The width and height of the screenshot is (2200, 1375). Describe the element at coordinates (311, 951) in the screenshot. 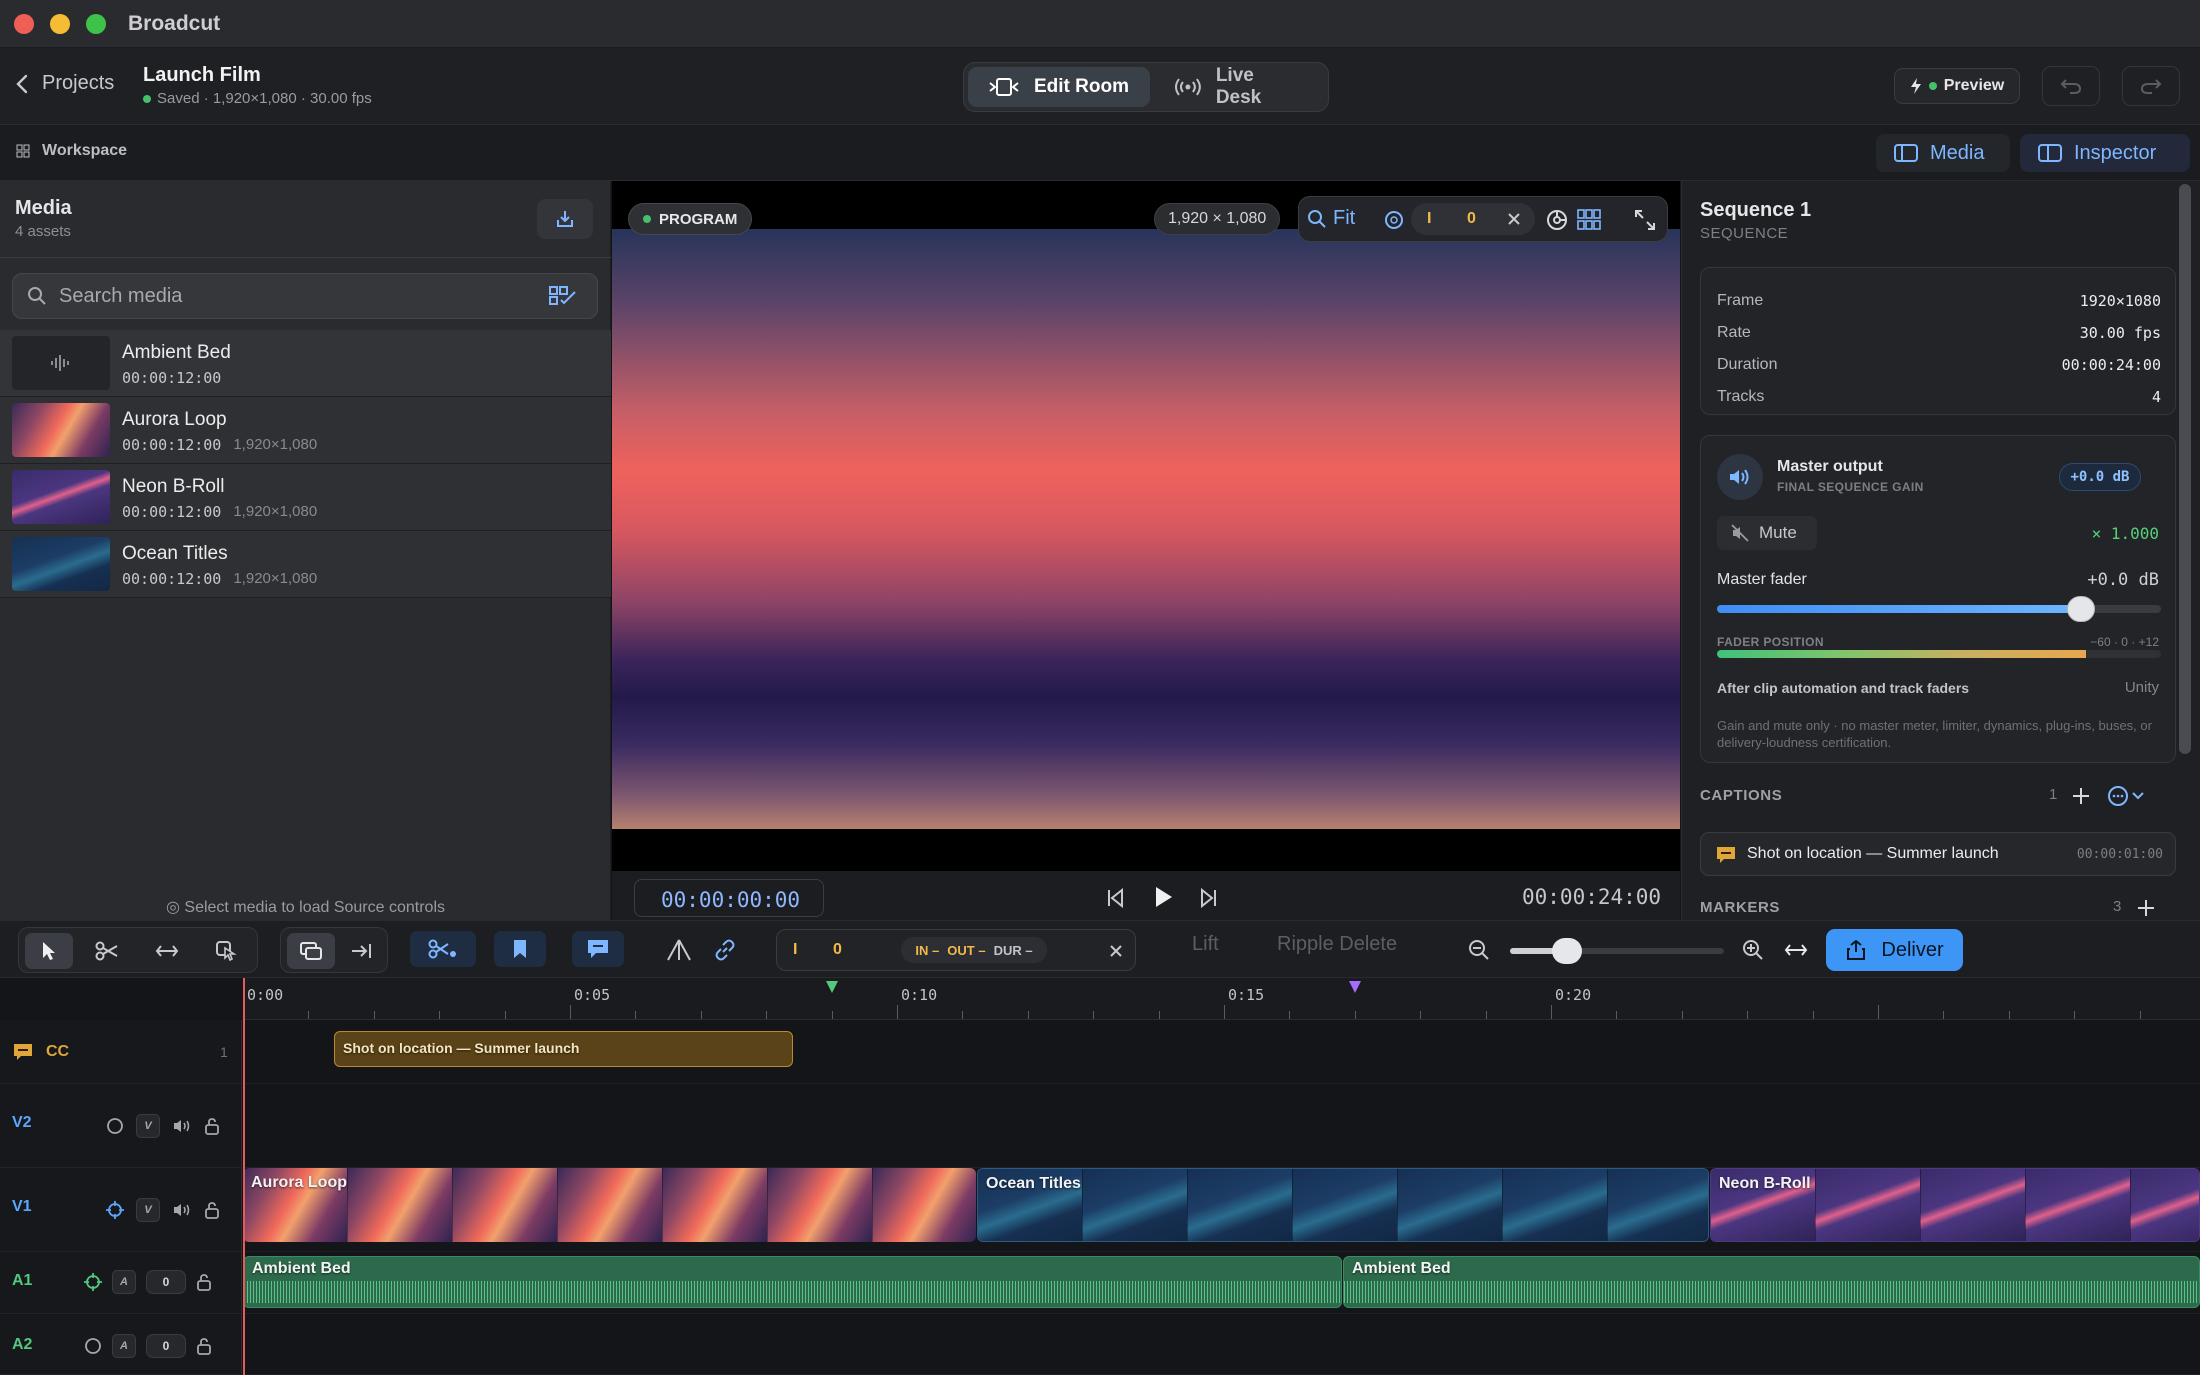

I see `overwrite-mode-button` at that location.